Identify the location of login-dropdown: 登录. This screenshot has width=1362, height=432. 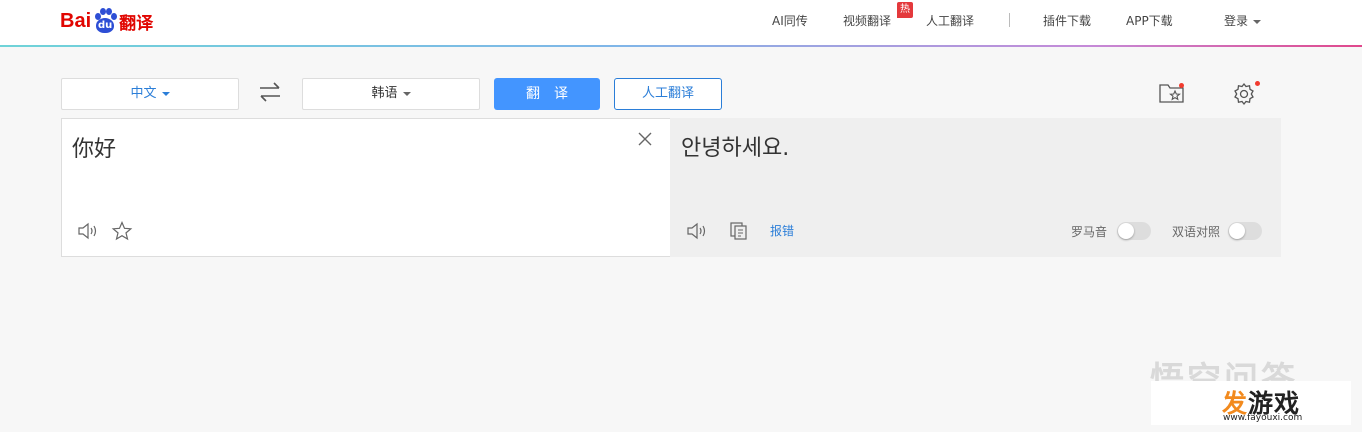
(1243, 20).